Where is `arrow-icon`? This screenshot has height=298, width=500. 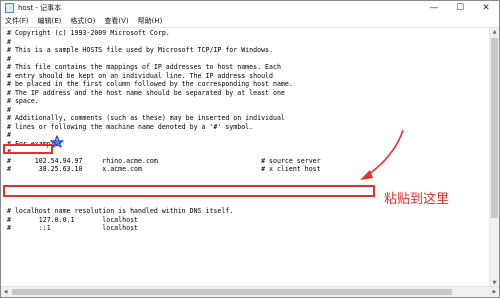 arrow-icon is located at coordinates (385, 152).